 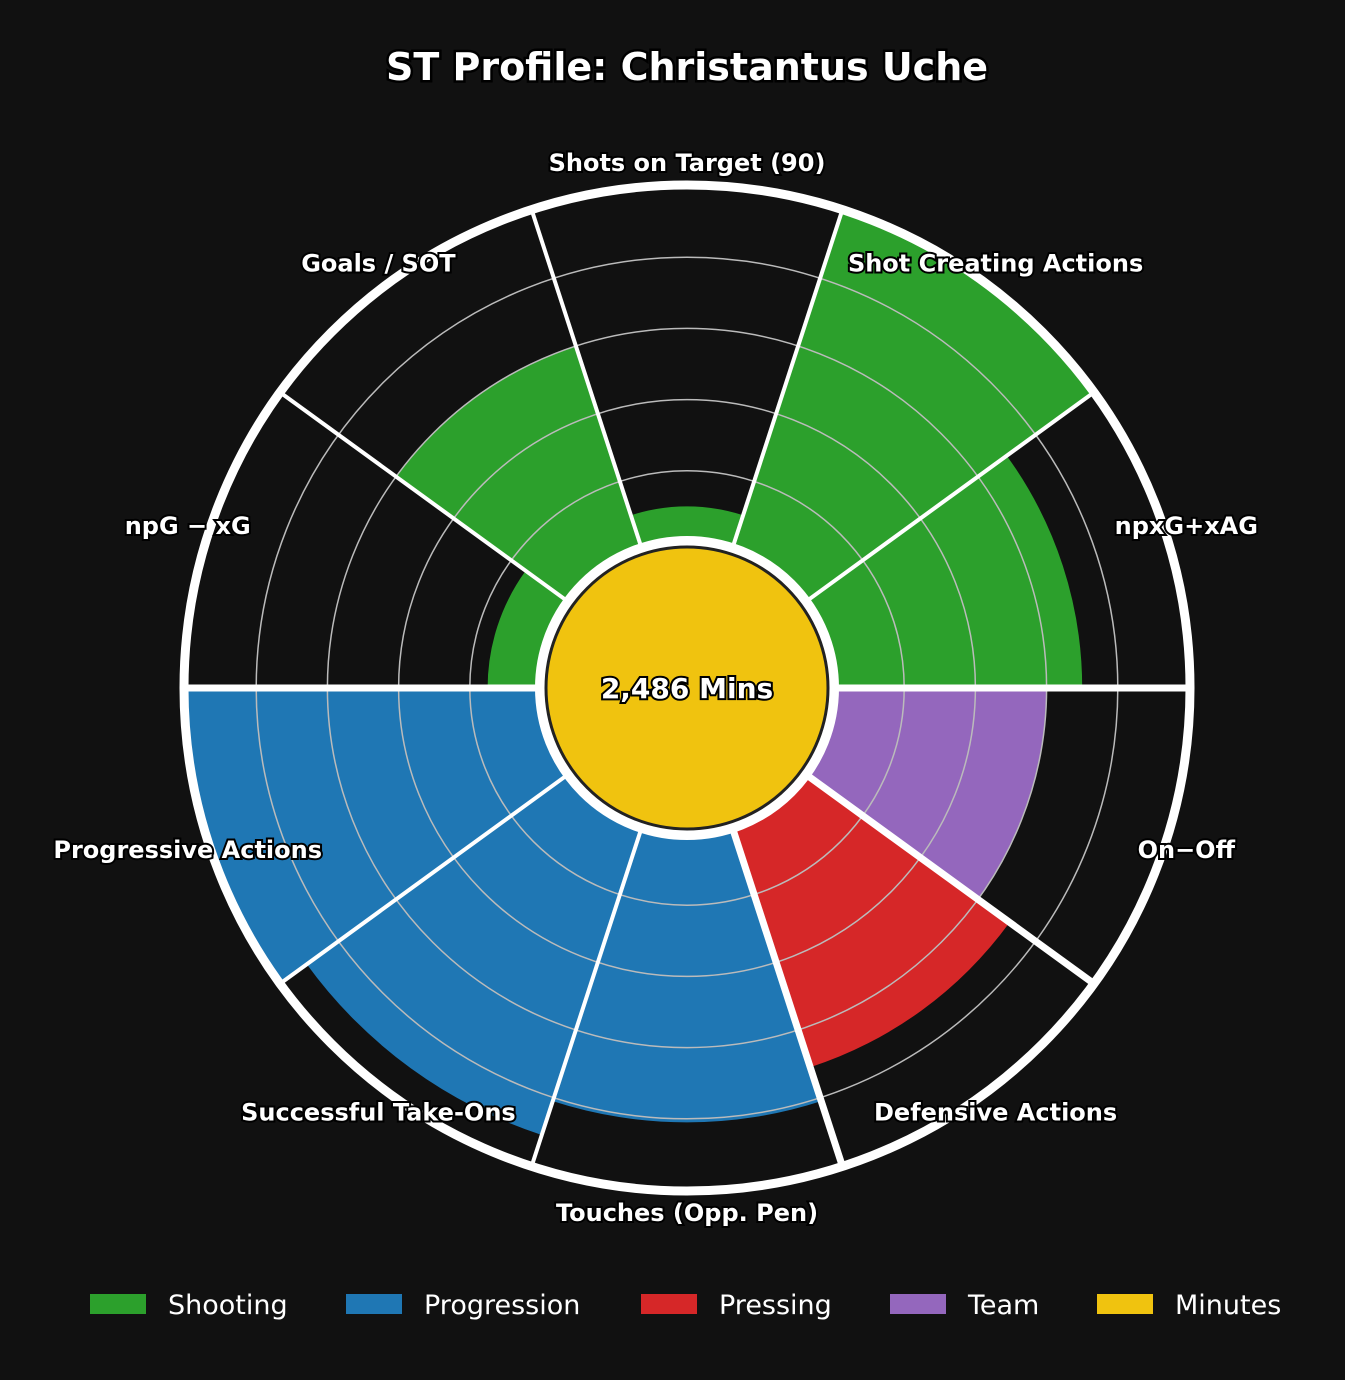 I want to click on legend-label-4: Minutes, so click(x=1228, y=1305).